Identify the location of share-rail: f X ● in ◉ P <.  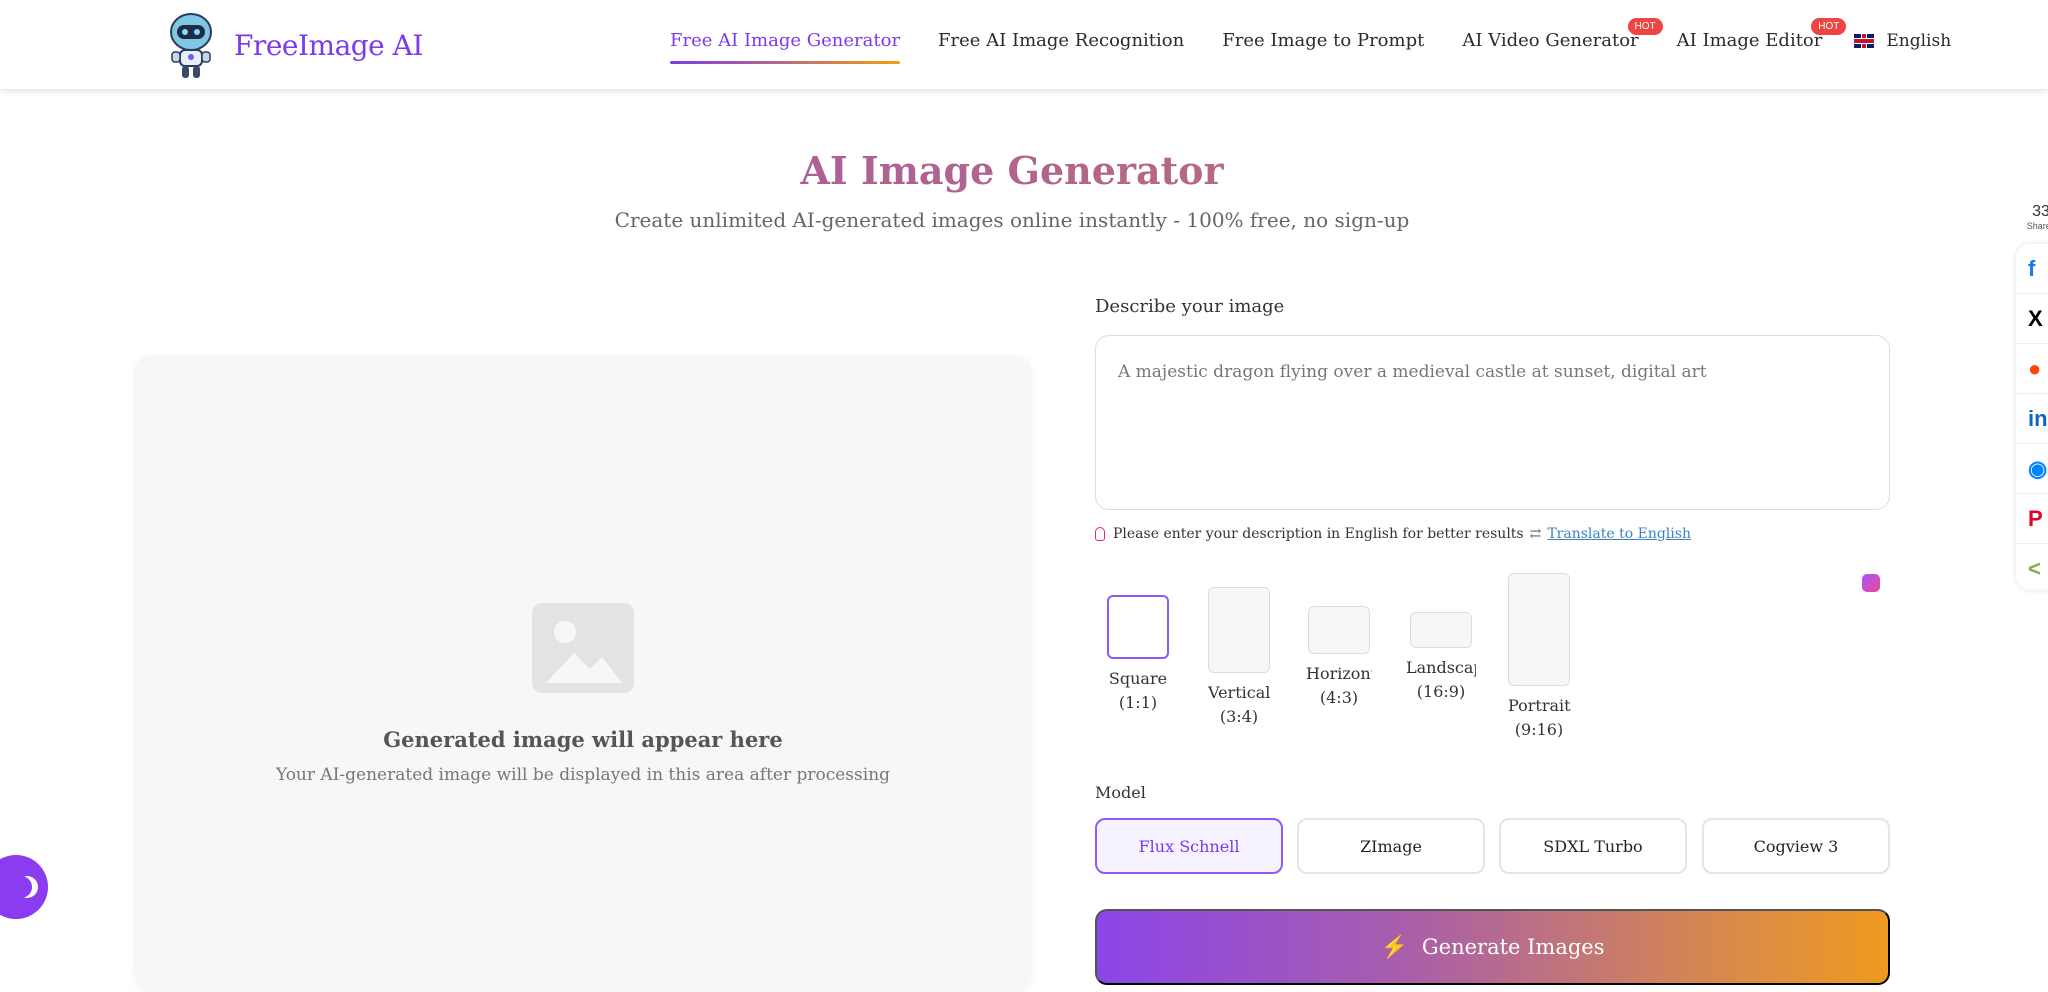
(2032, 417).